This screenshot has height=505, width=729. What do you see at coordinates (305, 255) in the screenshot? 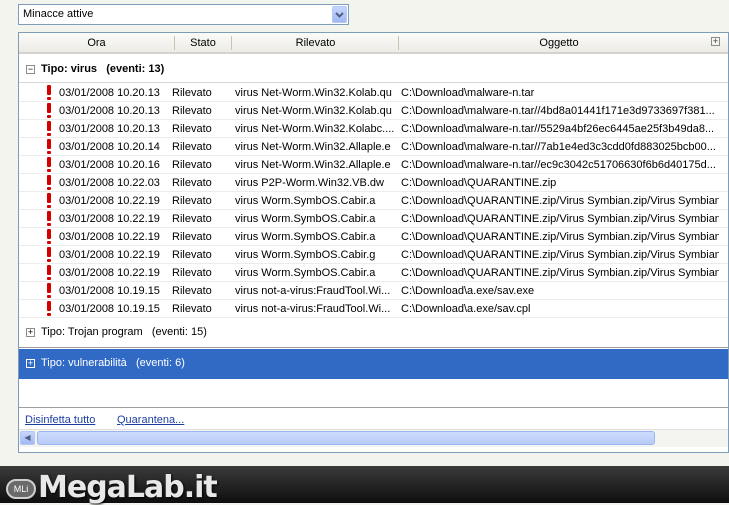
I see `cell-rilevato: virus Worm.SymbOS.Cabir.g` at bounding box center [305, 255].